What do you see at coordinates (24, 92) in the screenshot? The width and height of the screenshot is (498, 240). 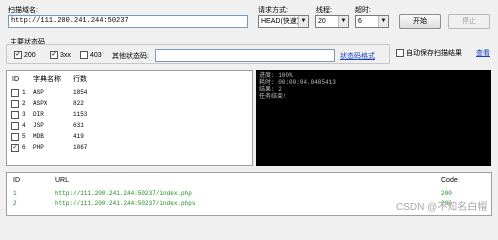 I see `dict-row-id: 1` at bounding box center [24, 92].